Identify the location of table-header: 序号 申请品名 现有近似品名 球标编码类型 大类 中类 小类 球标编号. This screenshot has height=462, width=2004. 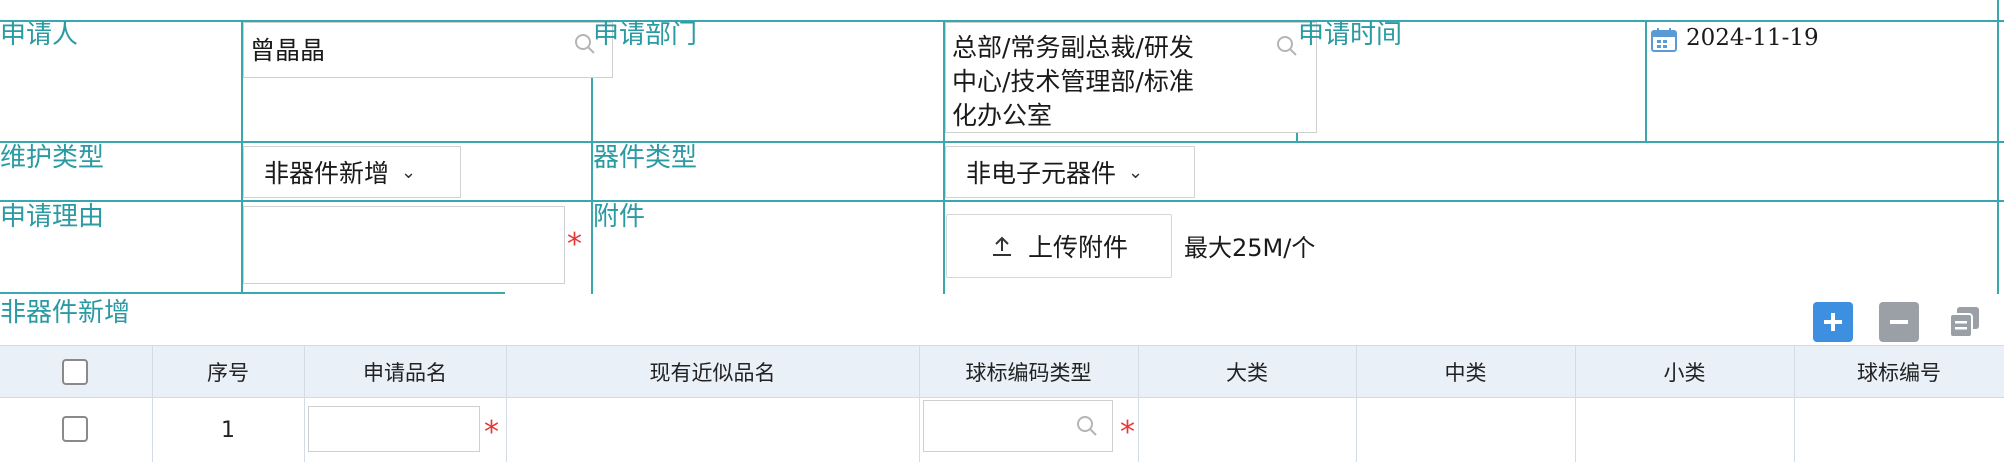
(1002, 371).